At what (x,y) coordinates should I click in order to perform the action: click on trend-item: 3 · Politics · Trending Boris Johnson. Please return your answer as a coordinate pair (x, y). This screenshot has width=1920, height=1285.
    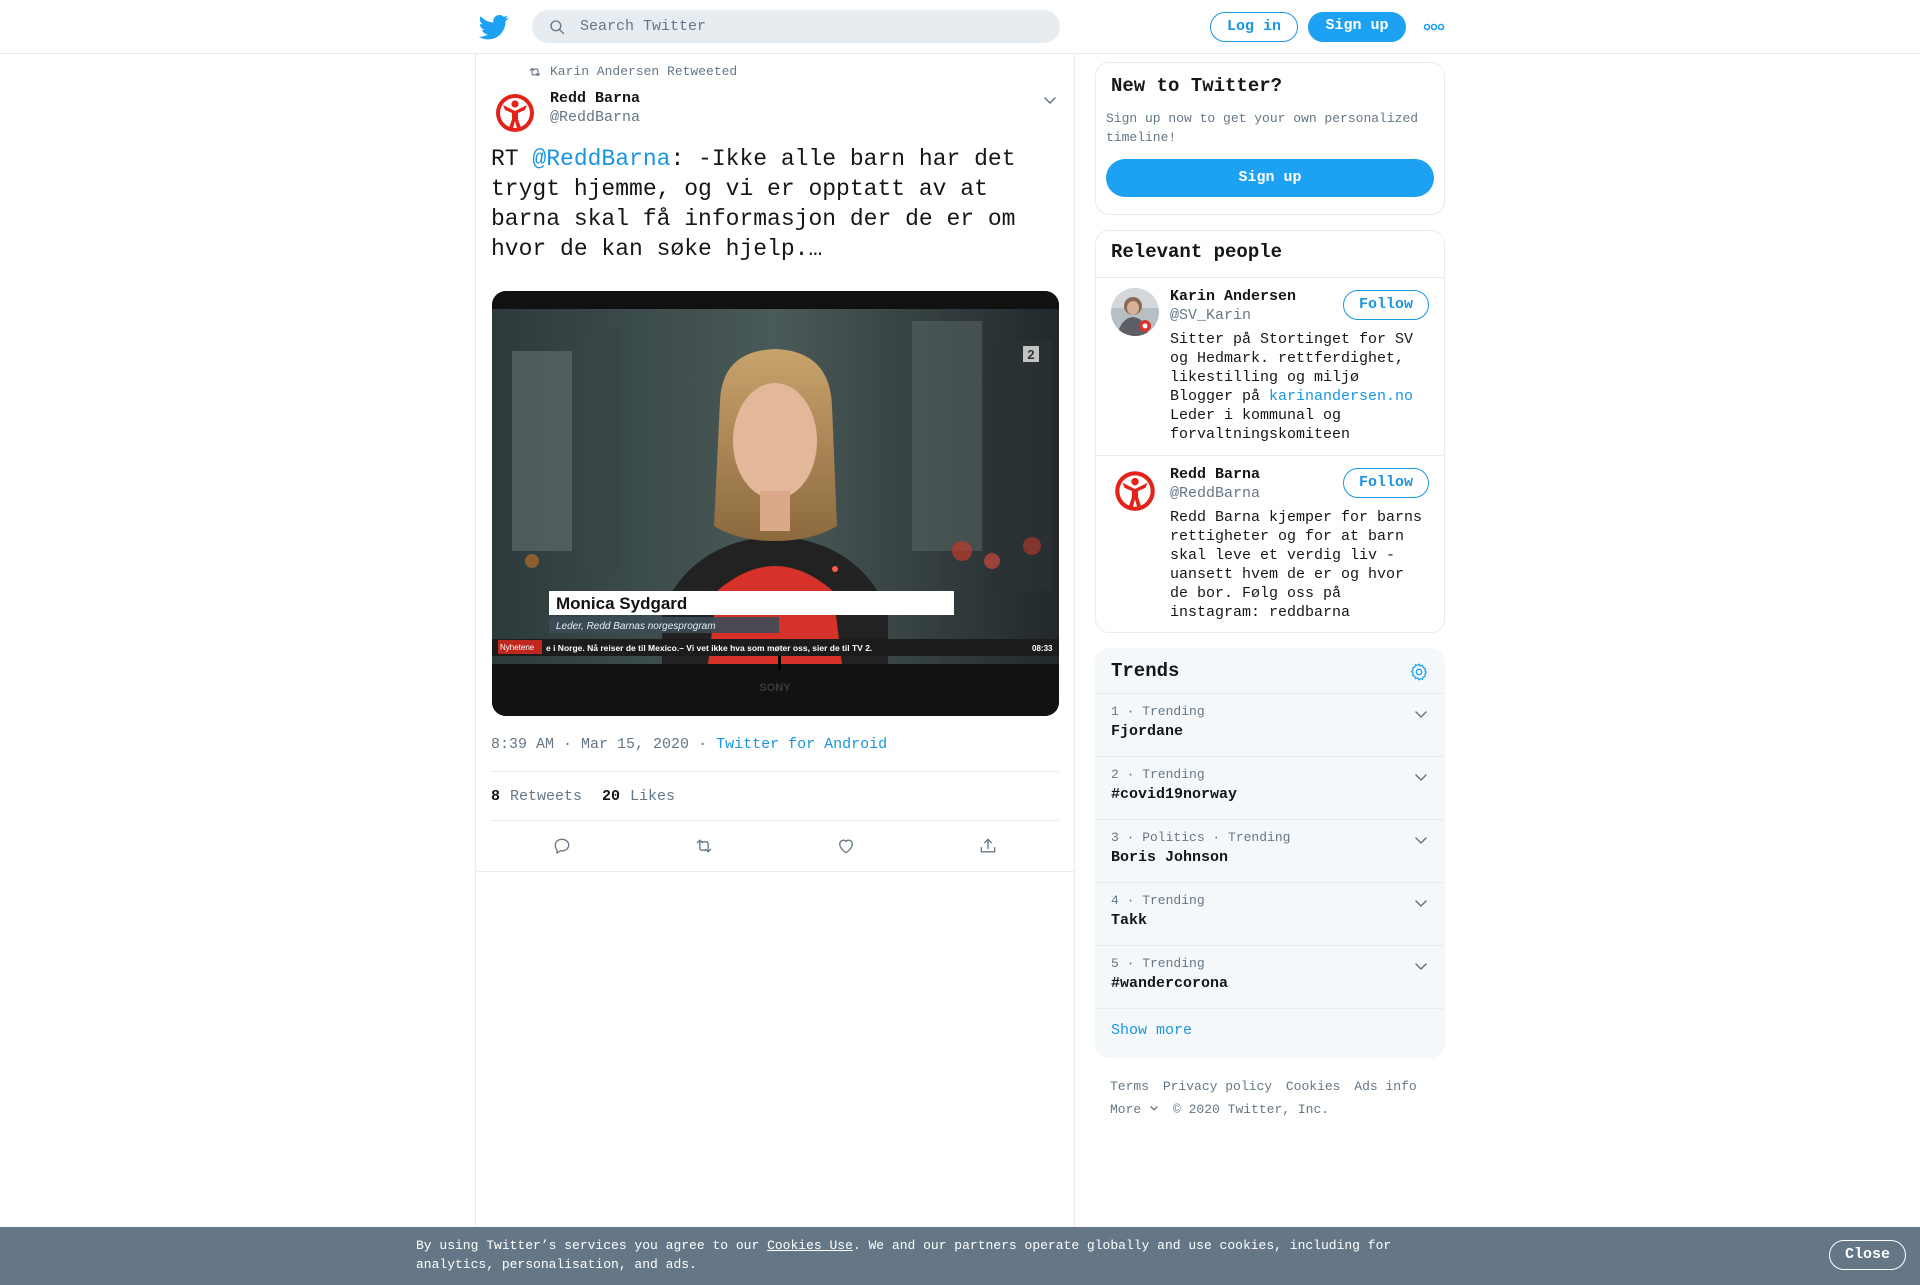
    Looking at the image, I should click on (1270, 851).